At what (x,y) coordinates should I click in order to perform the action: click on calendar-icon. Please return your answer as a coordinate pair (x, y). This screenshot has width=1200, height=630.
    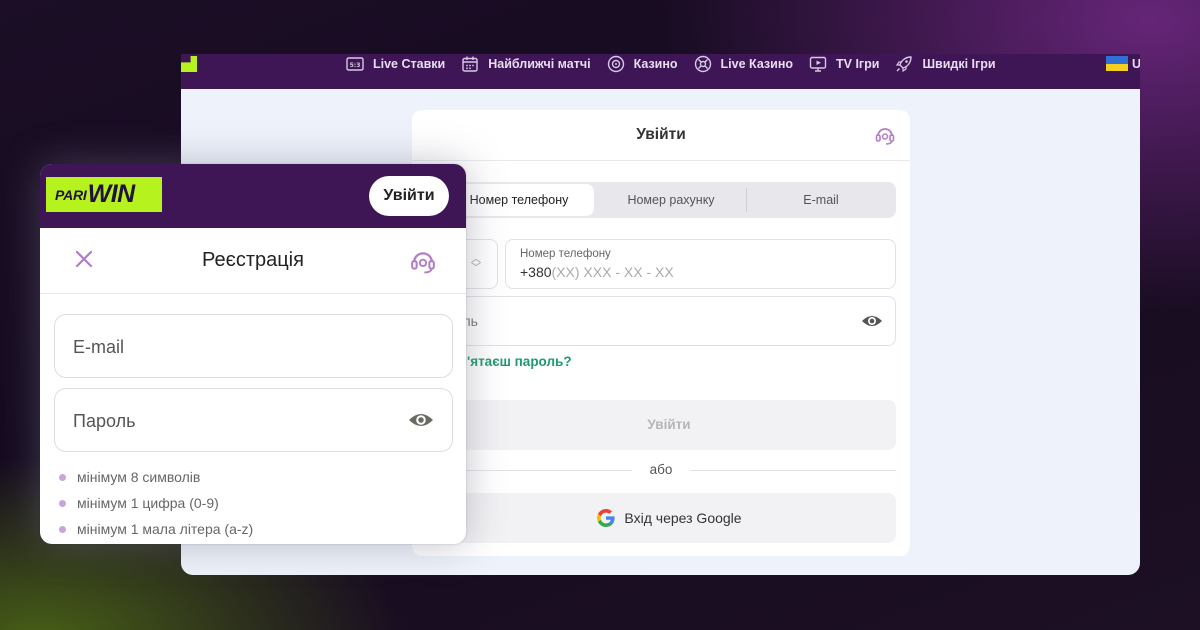
    Looking at the image, I should click on (470, 64).